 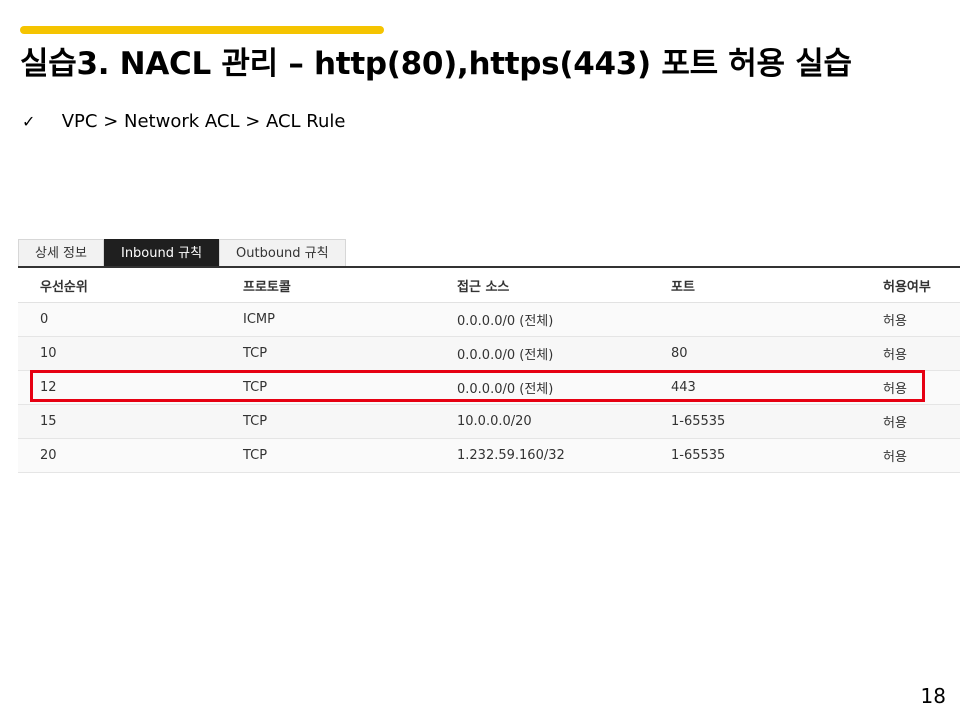 I want to click on check-mark-icon: ✓, so click(x=29, y=121).